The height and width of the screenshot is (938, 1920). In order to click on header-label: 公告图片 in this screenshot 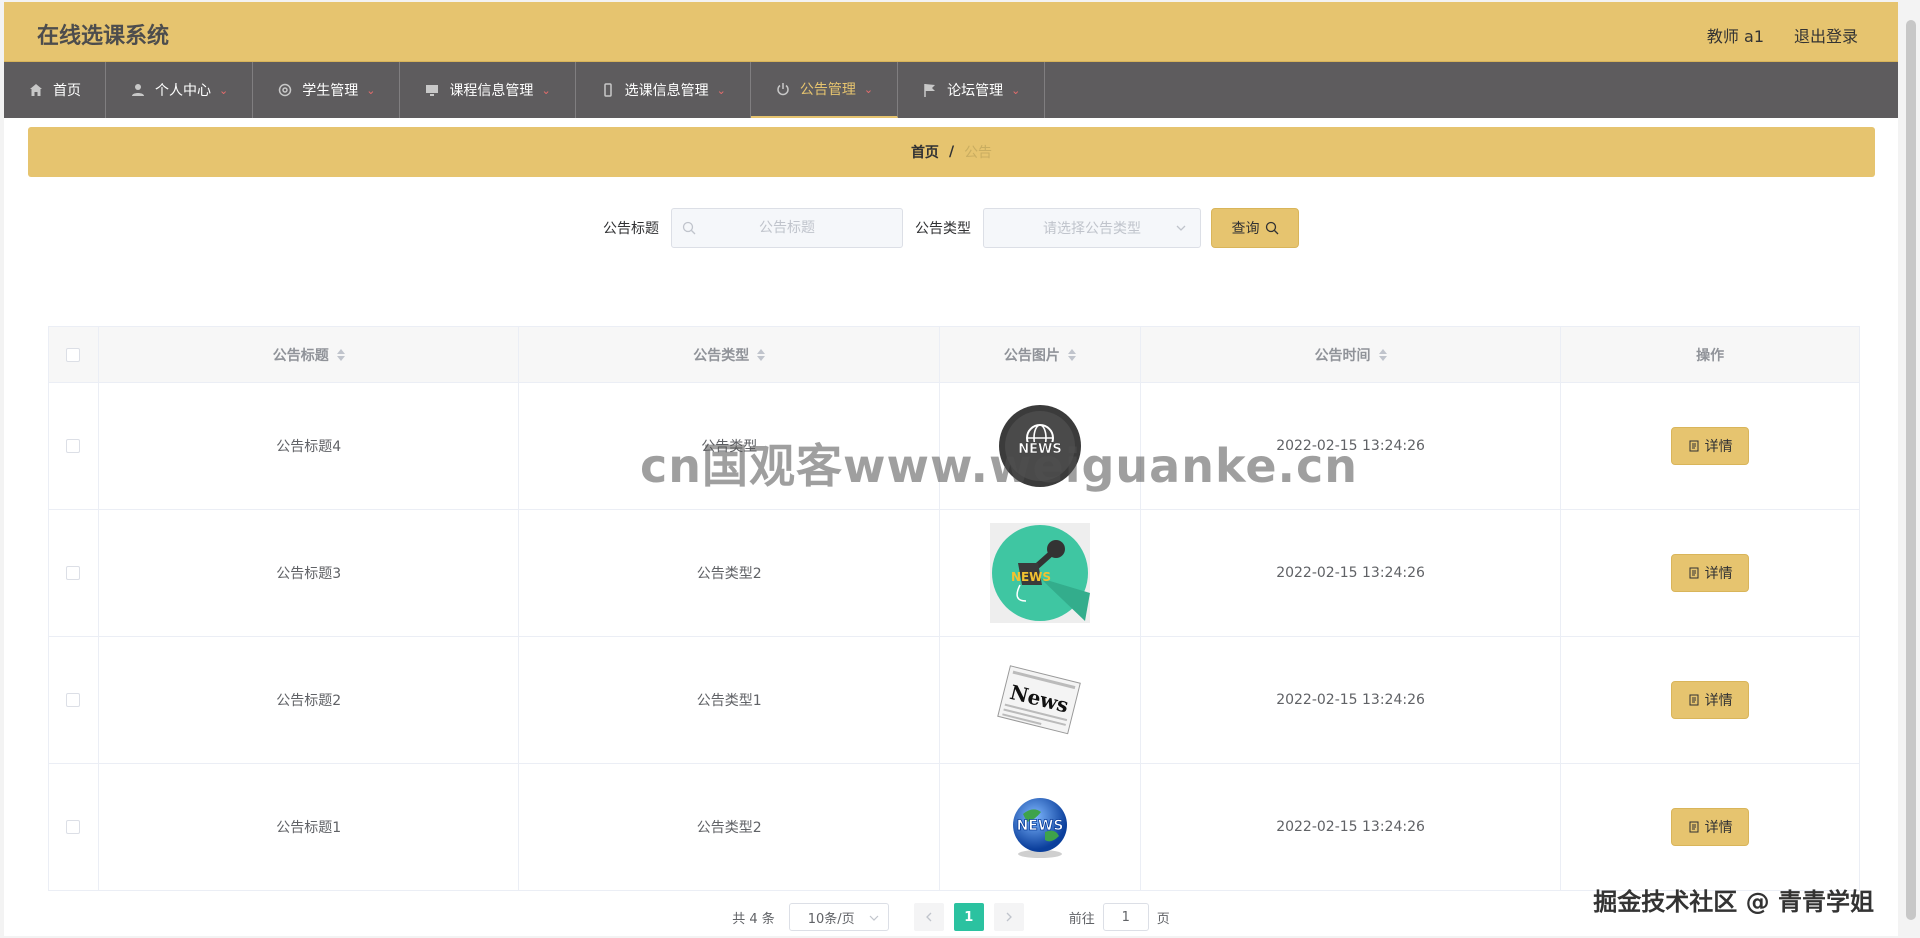, I will do `click(1031, 355)`.